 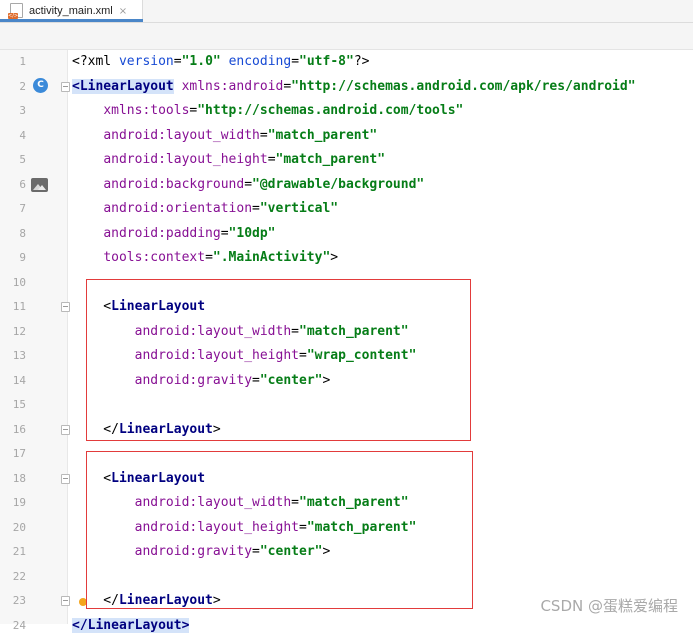 What do you see at coordinates (123, 11) in the screenshot?
I see `close-icon: ×` at bounding box center [123, 11].